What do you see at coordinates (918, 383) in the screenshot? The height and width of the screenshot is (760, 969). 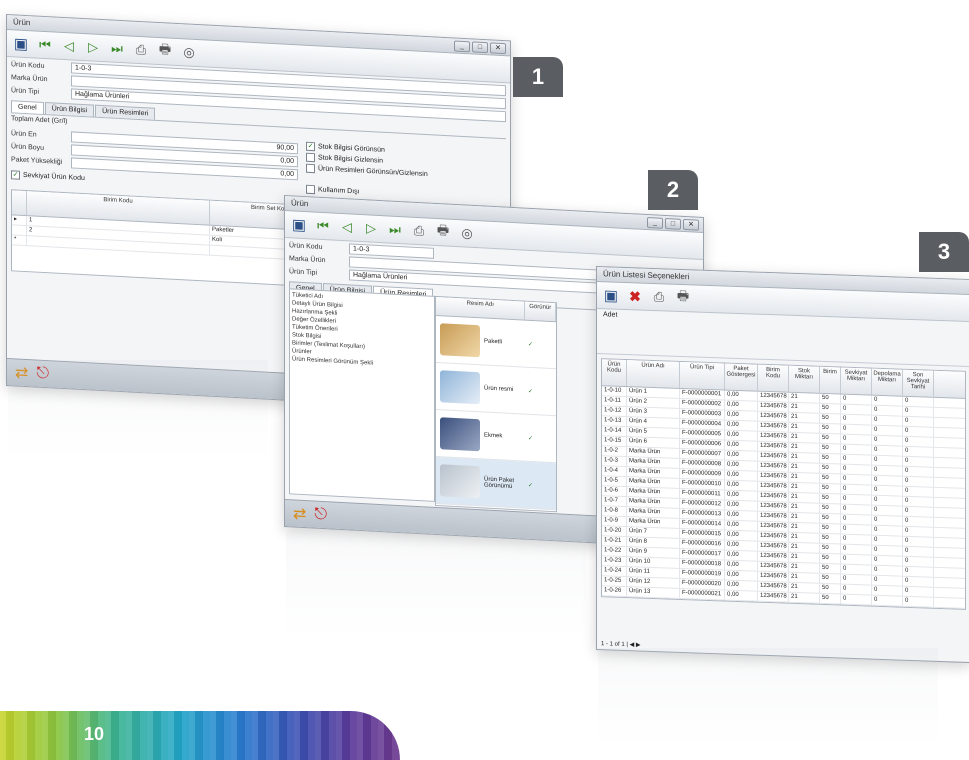 I see `column-header: Son Sevkiyat Tarihi` at bounding box center [918, 383].